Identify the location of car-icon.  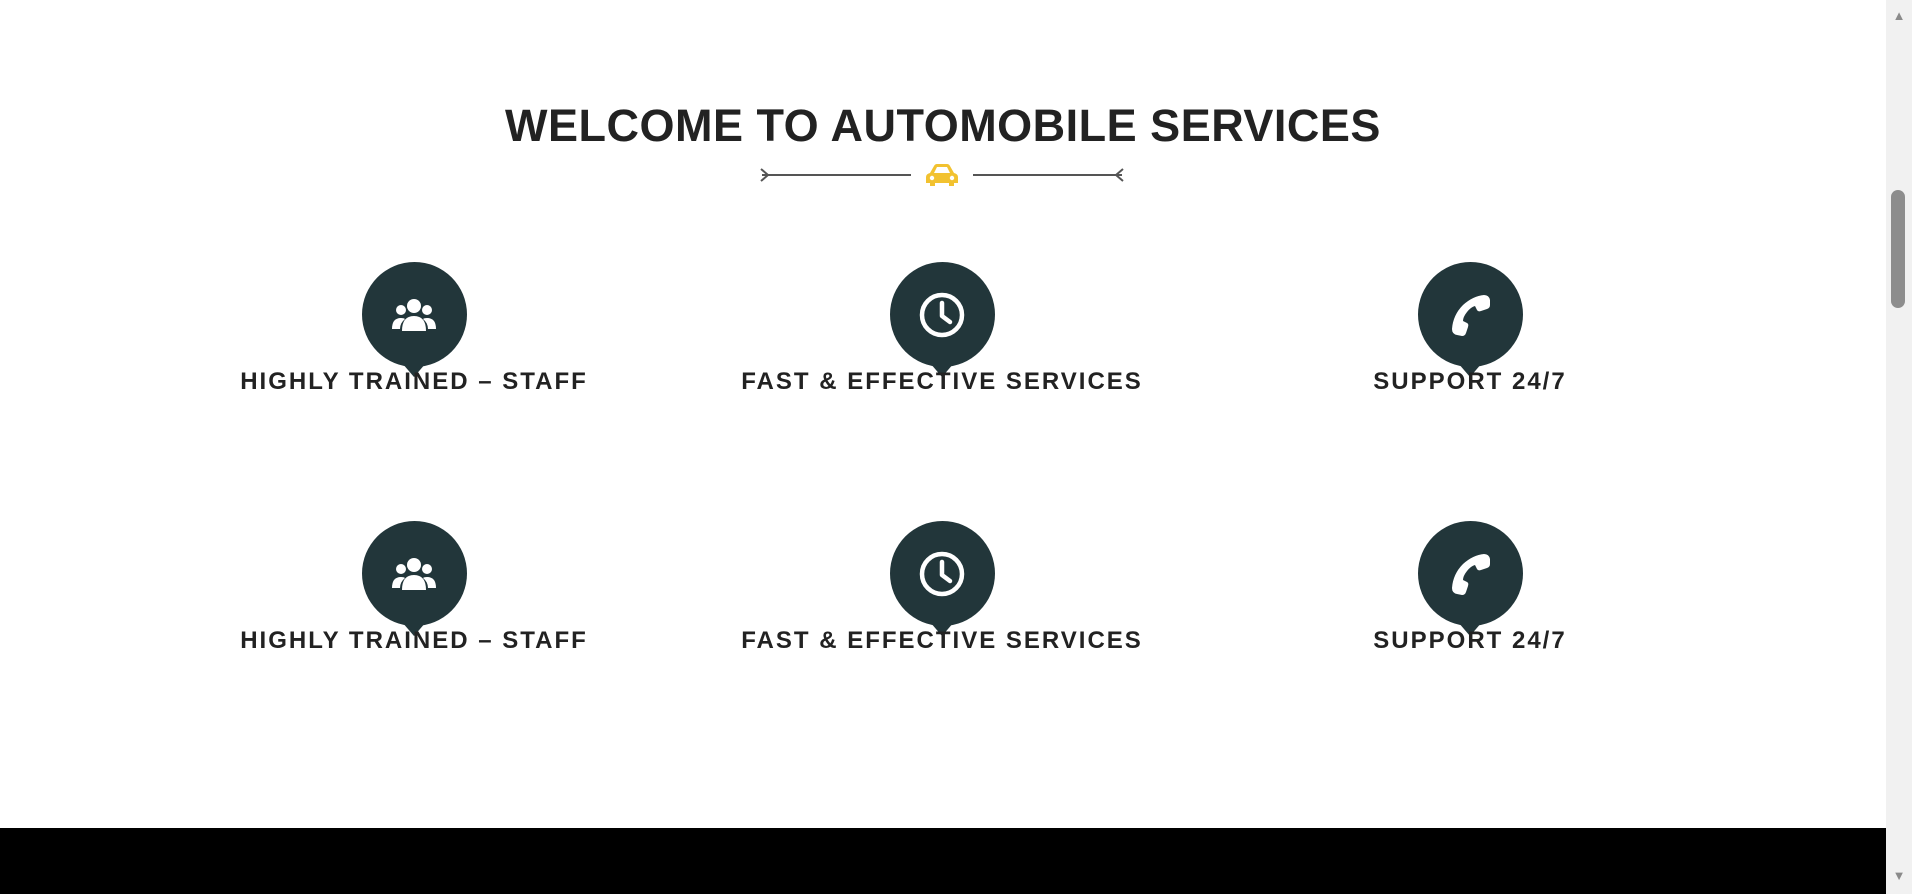
(942, 175).